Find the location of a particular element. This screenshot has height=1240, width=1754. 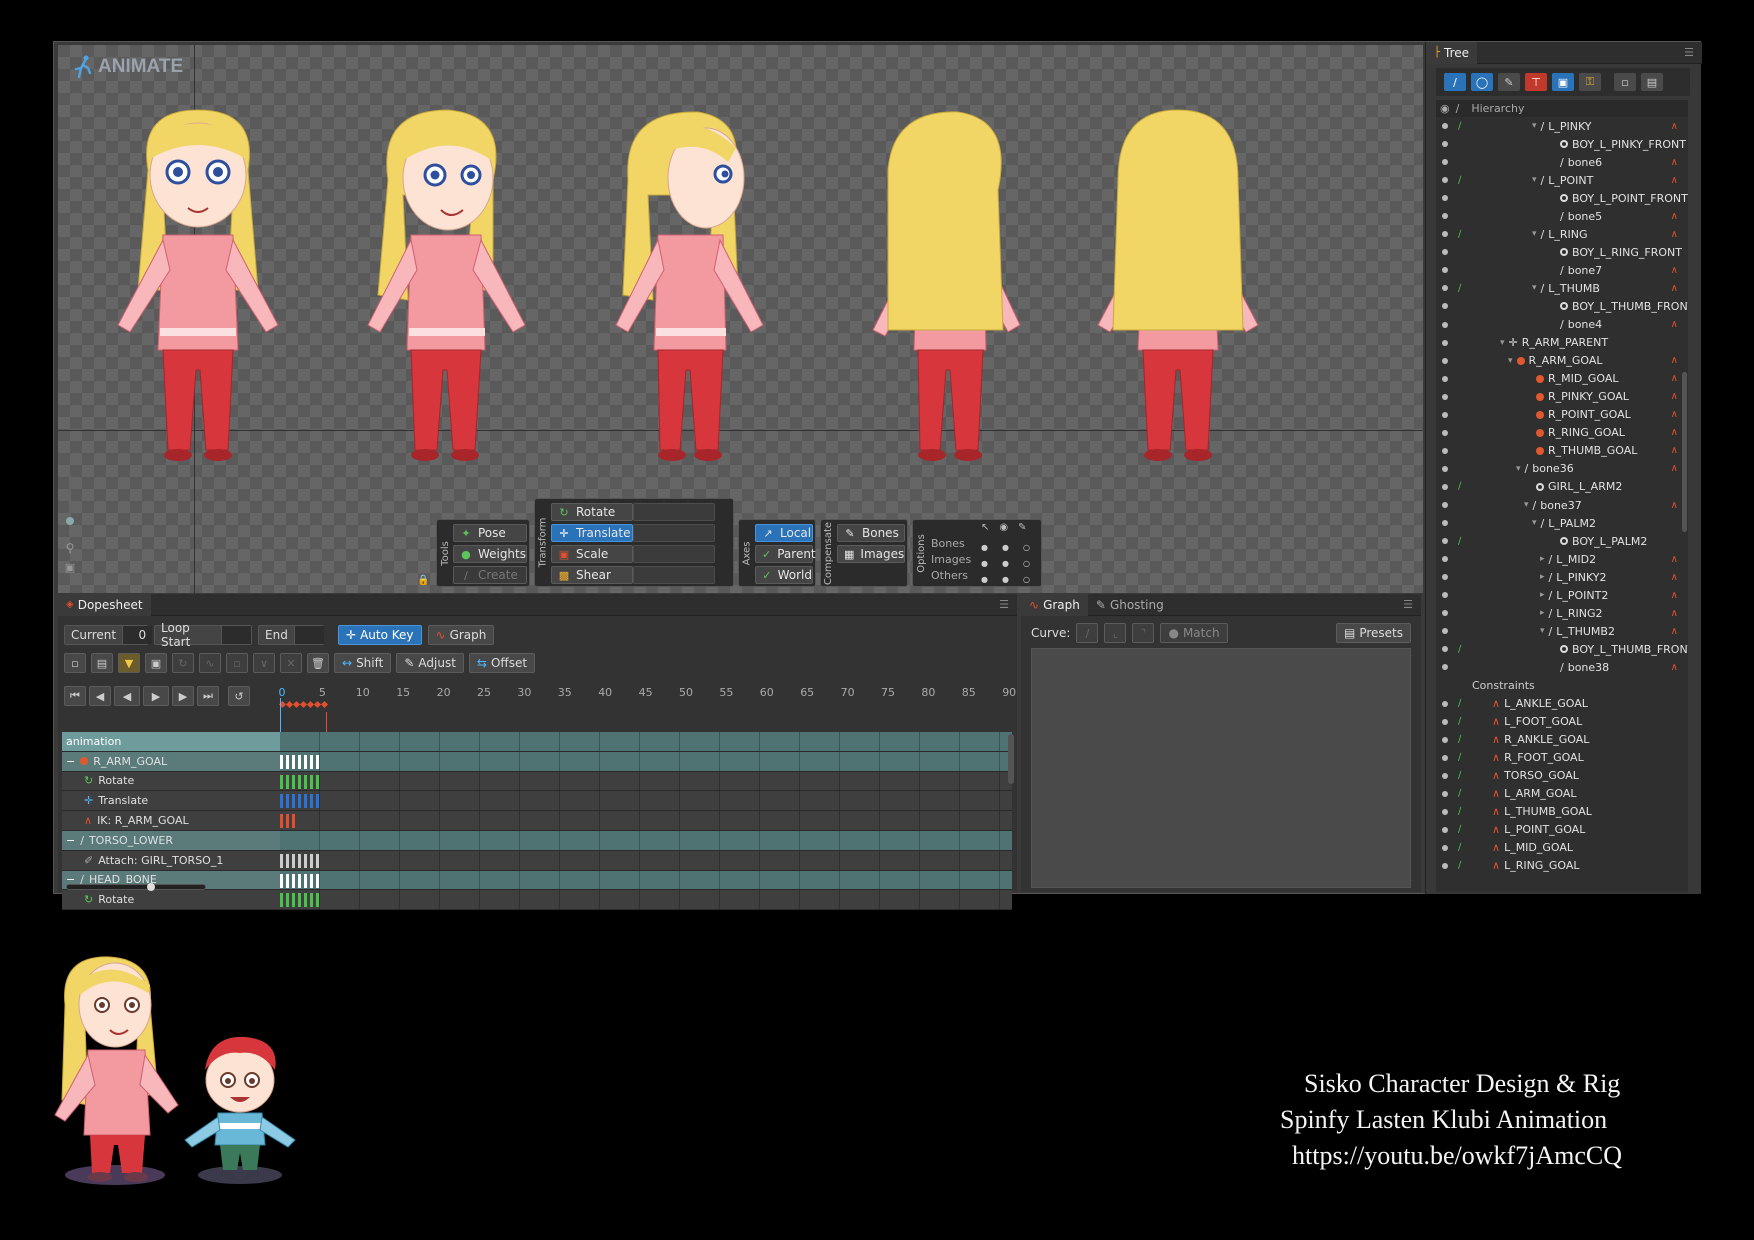

zoom-icon: ⚲ is located at coordinates (70, 548).